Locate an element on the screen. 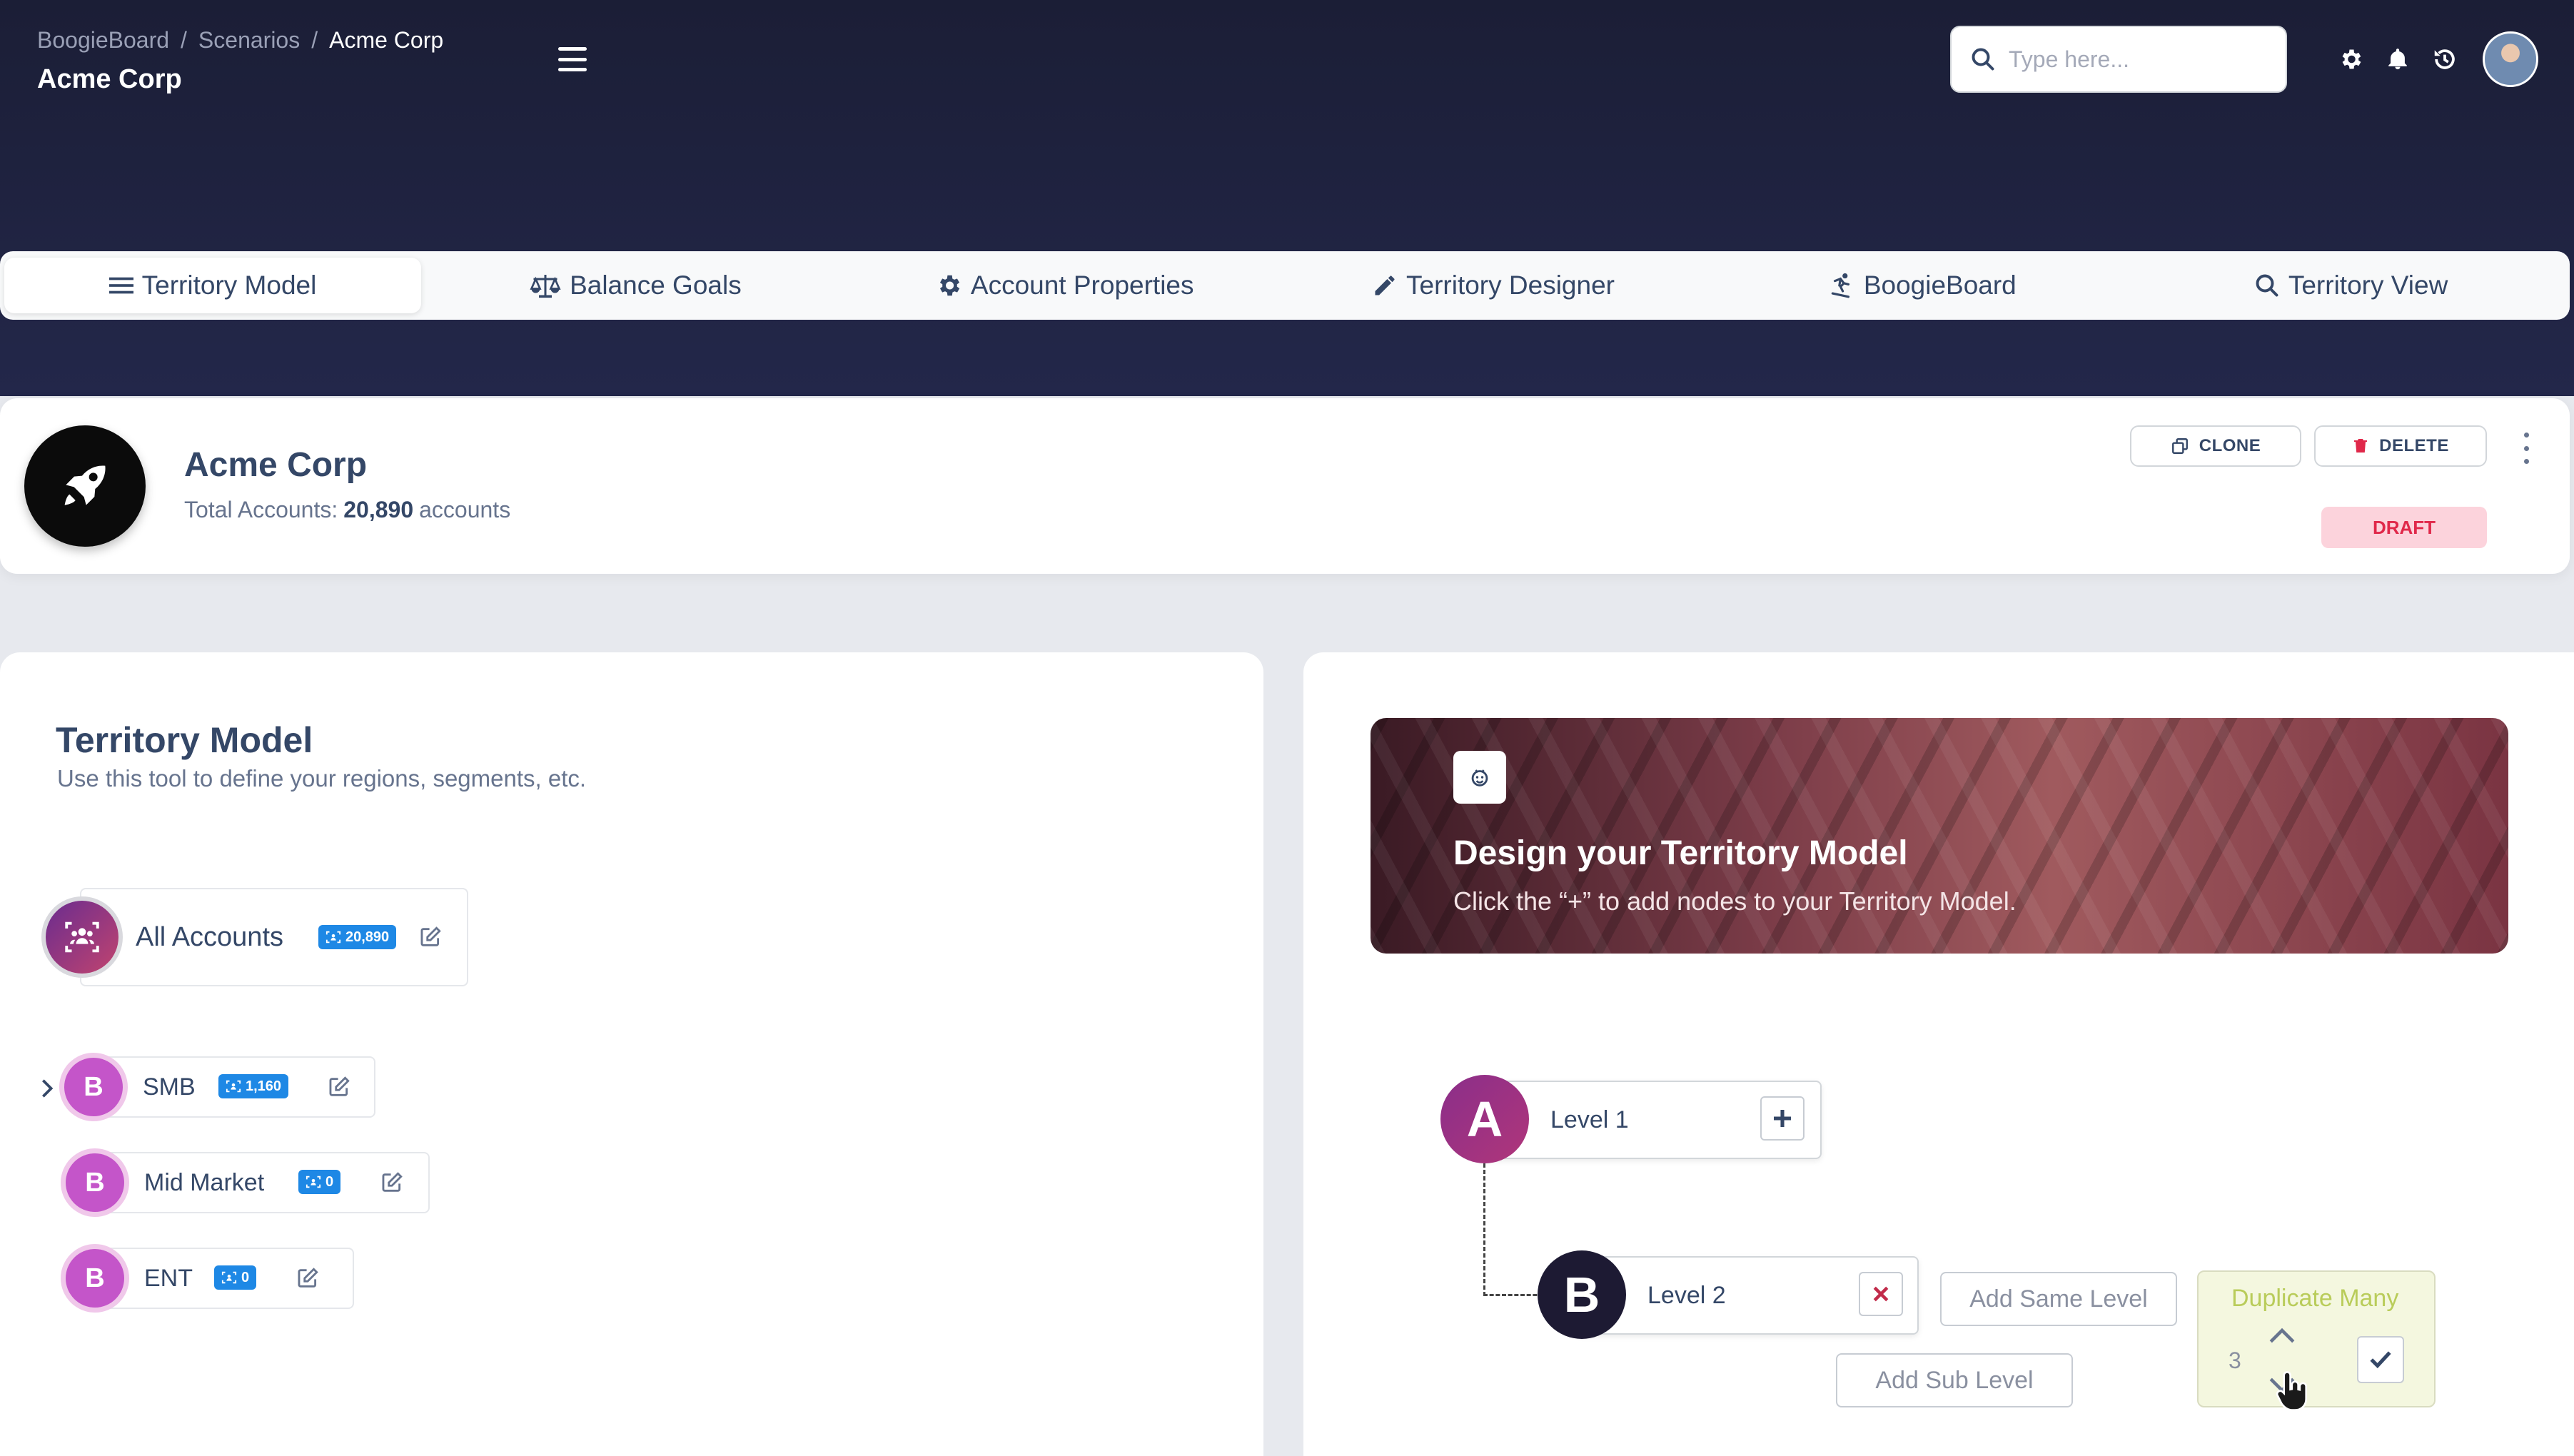 The height and width of the screenshot is (1456, 2574). search-box is located at coordinates (2118, 59).